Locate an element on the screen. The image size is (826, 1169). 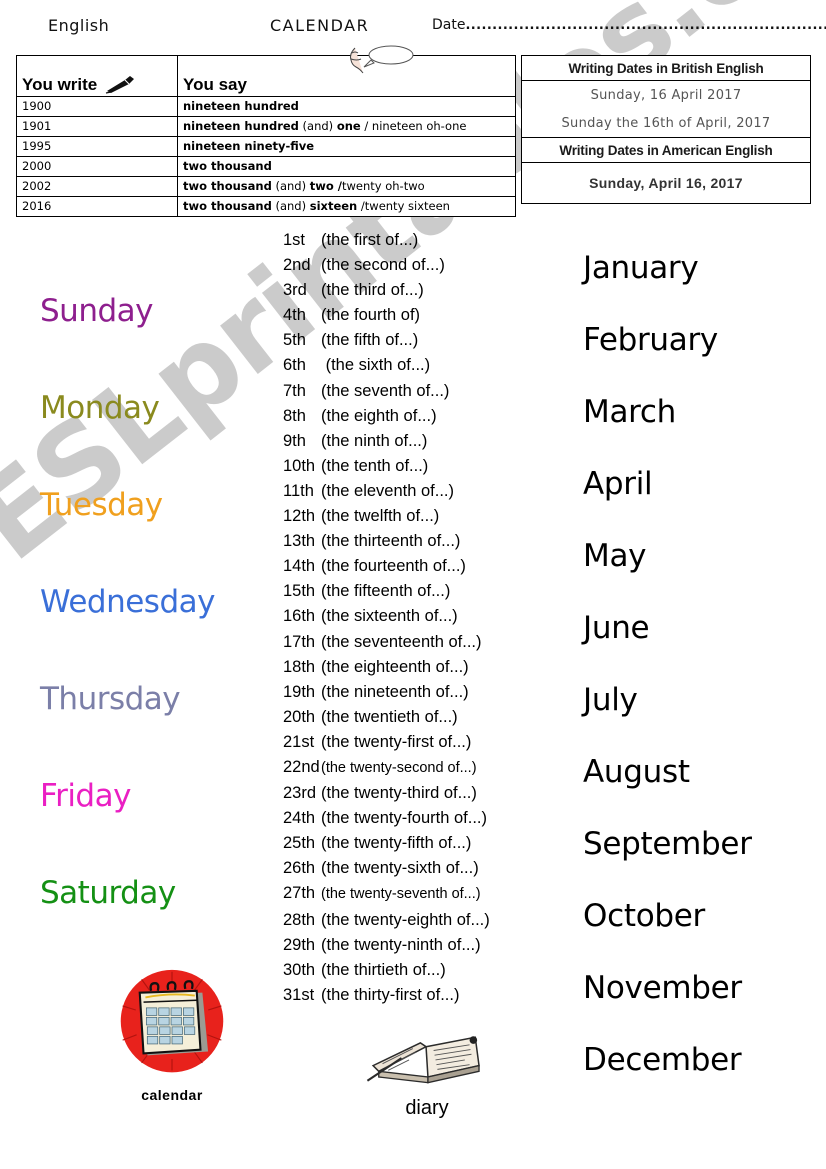
ordinal-number: 17th is located at coordinates (299, 641).